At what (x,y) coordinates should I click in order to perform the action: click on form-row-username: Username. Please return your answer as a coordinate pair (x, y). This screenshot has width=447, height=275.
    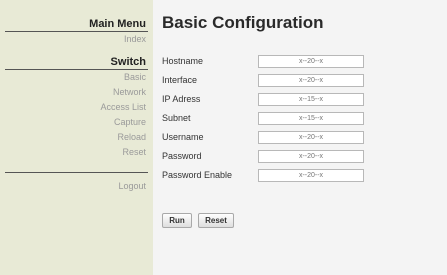
    Looking at the image, I should click on (277, 138).